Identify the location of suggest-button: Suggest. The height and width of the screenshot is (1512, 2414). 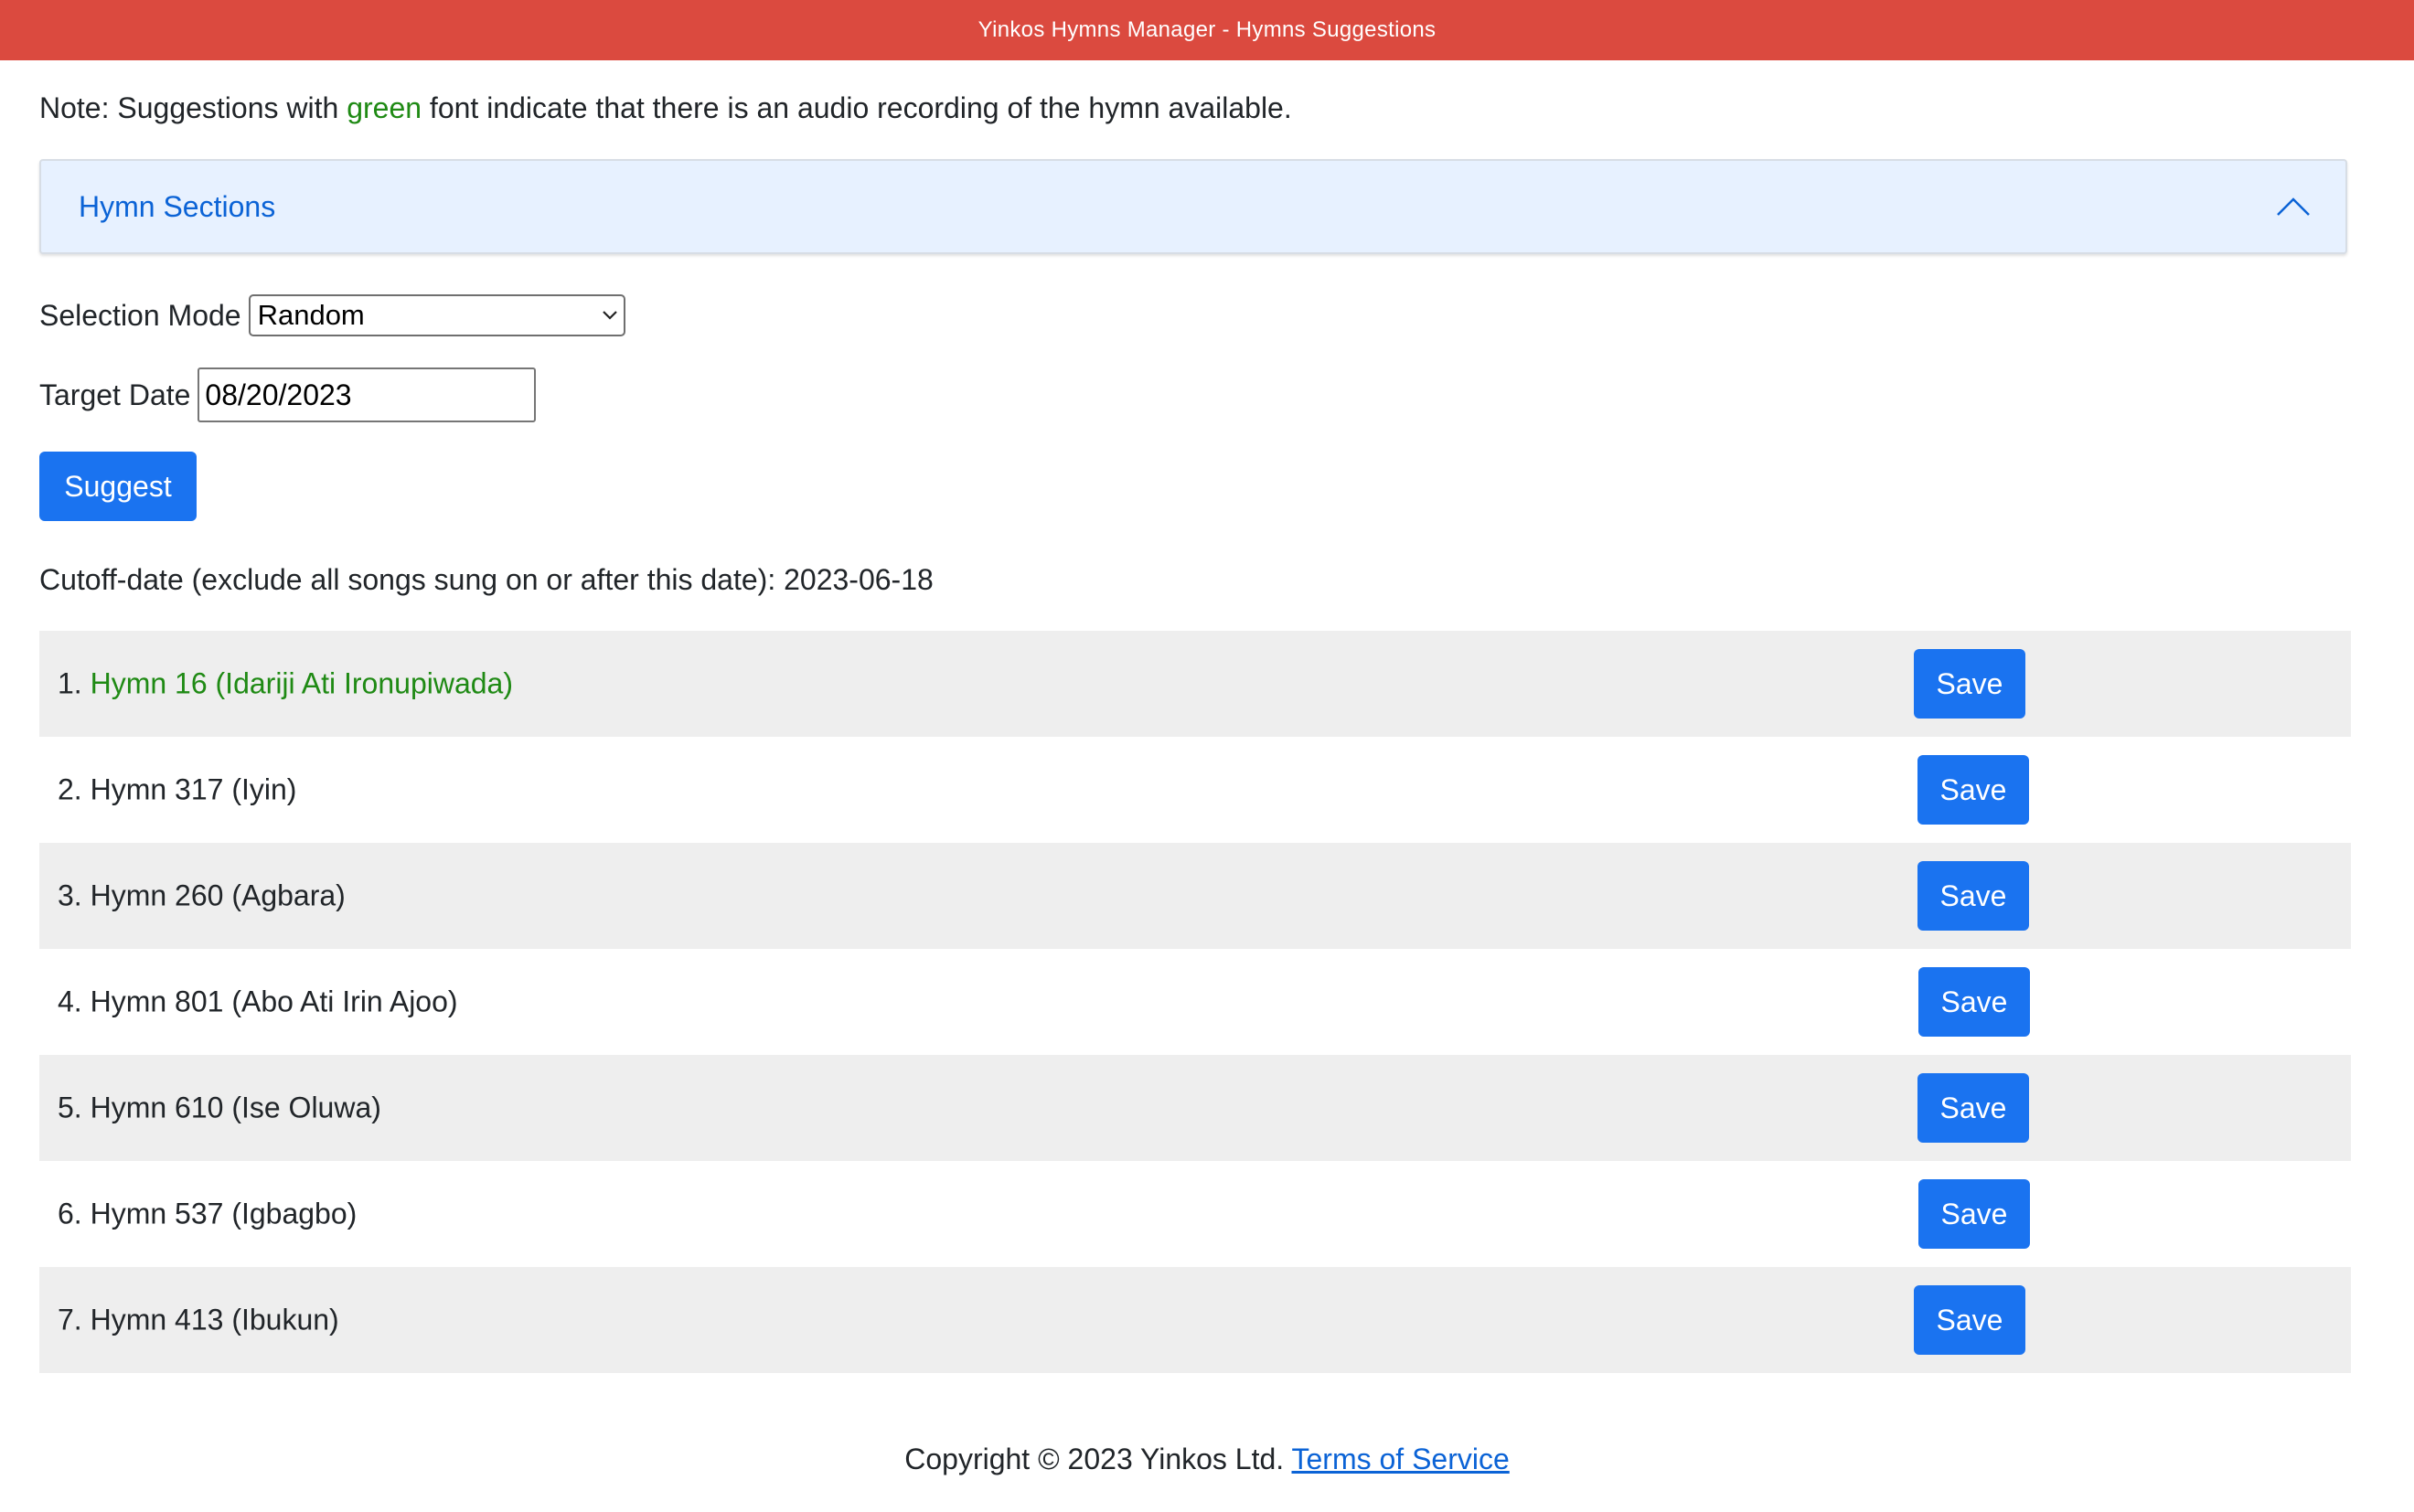
(118, 486).